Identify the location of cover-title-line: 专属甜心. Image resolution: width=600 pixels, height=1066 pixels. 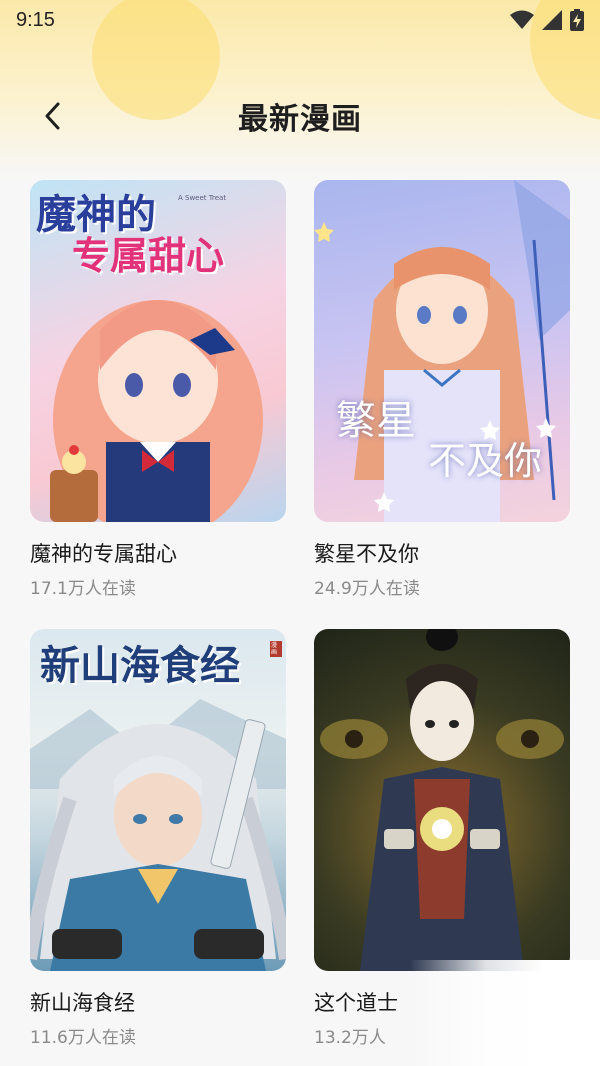
(148, 255).